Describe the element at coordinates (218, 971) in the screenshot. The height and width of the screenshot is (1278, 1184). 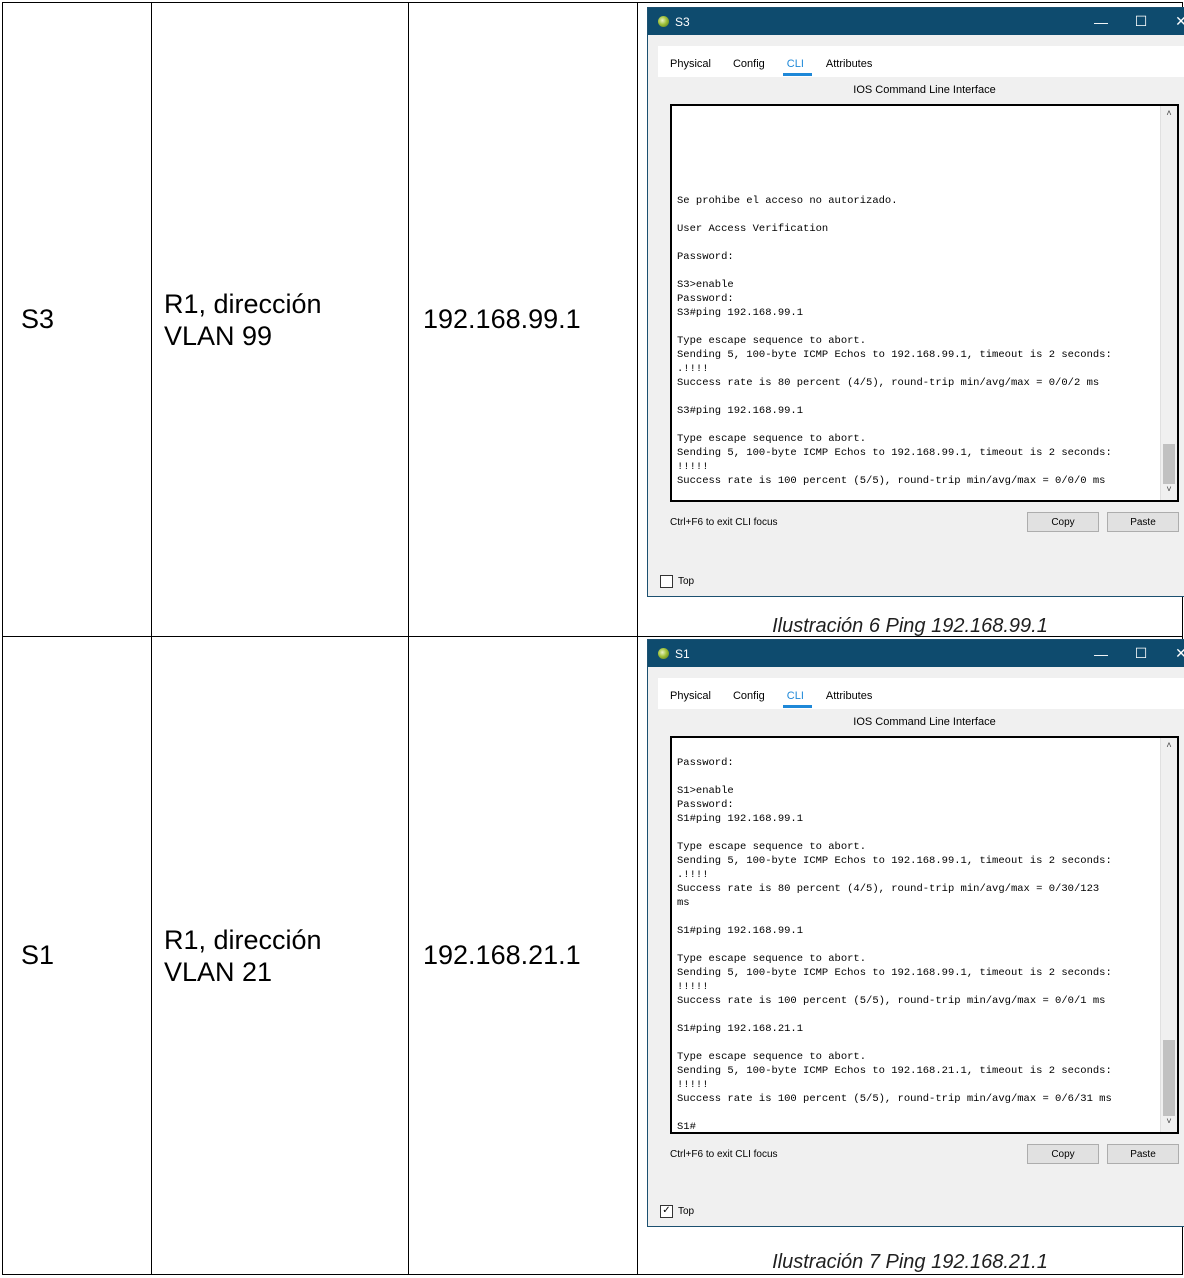
I see `description-line: VLAN 21` at that location.